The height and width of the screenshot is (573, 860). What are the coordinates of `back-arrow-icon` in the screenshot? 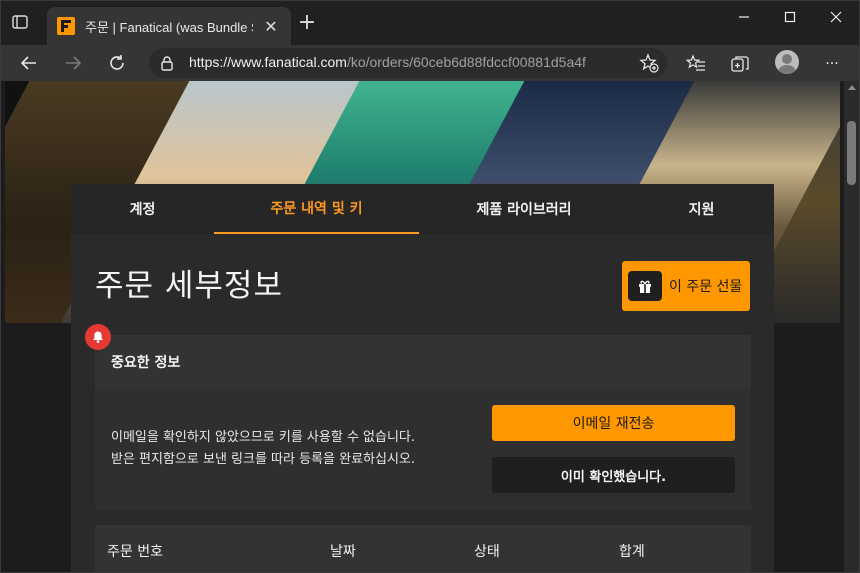 It's located at (29, 63).